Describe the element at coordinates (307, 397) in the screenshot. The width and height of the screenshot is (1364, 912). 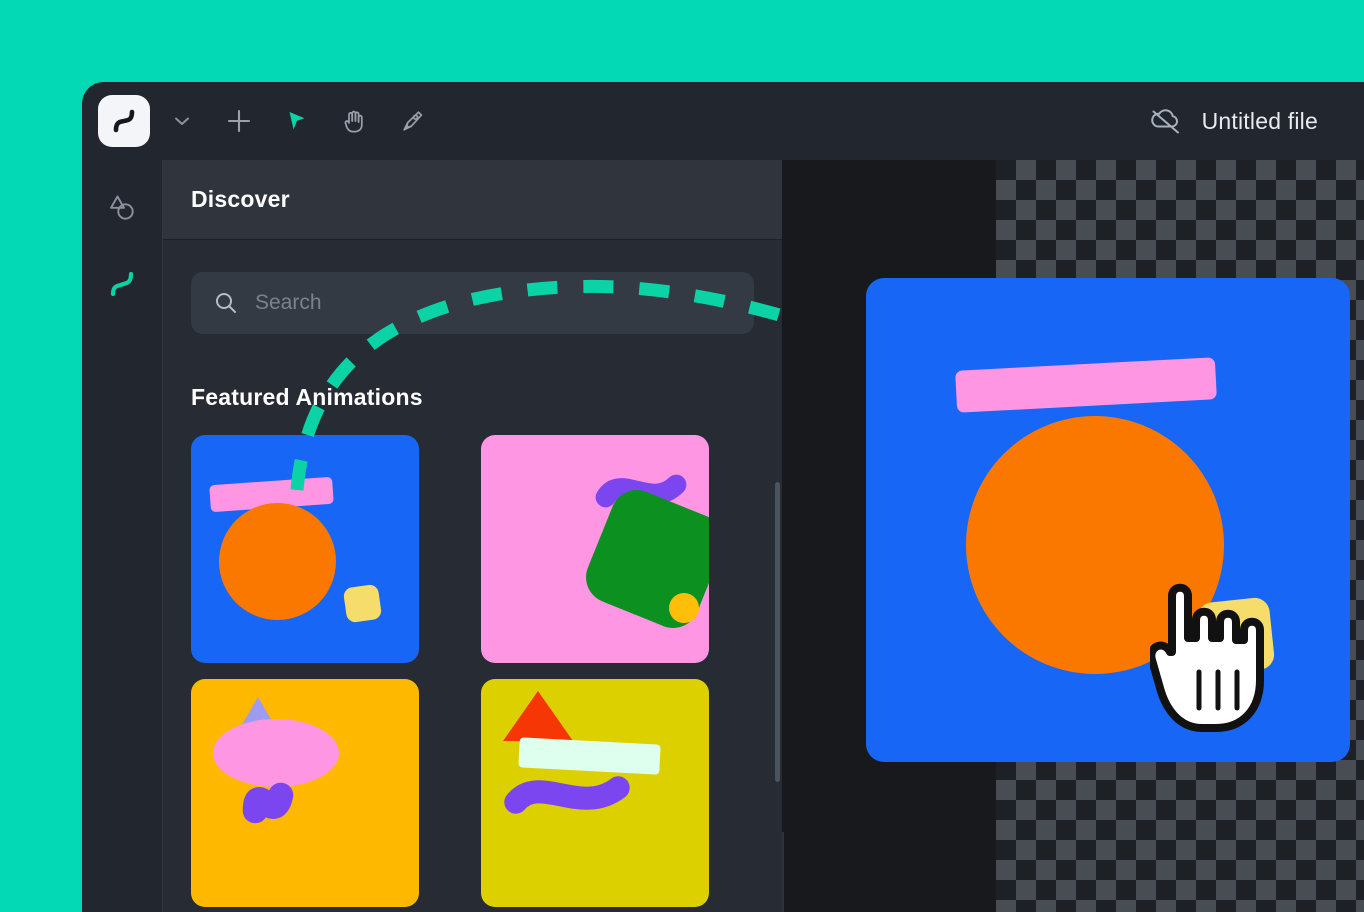
I see `section-title: Featured Animations` at that location.